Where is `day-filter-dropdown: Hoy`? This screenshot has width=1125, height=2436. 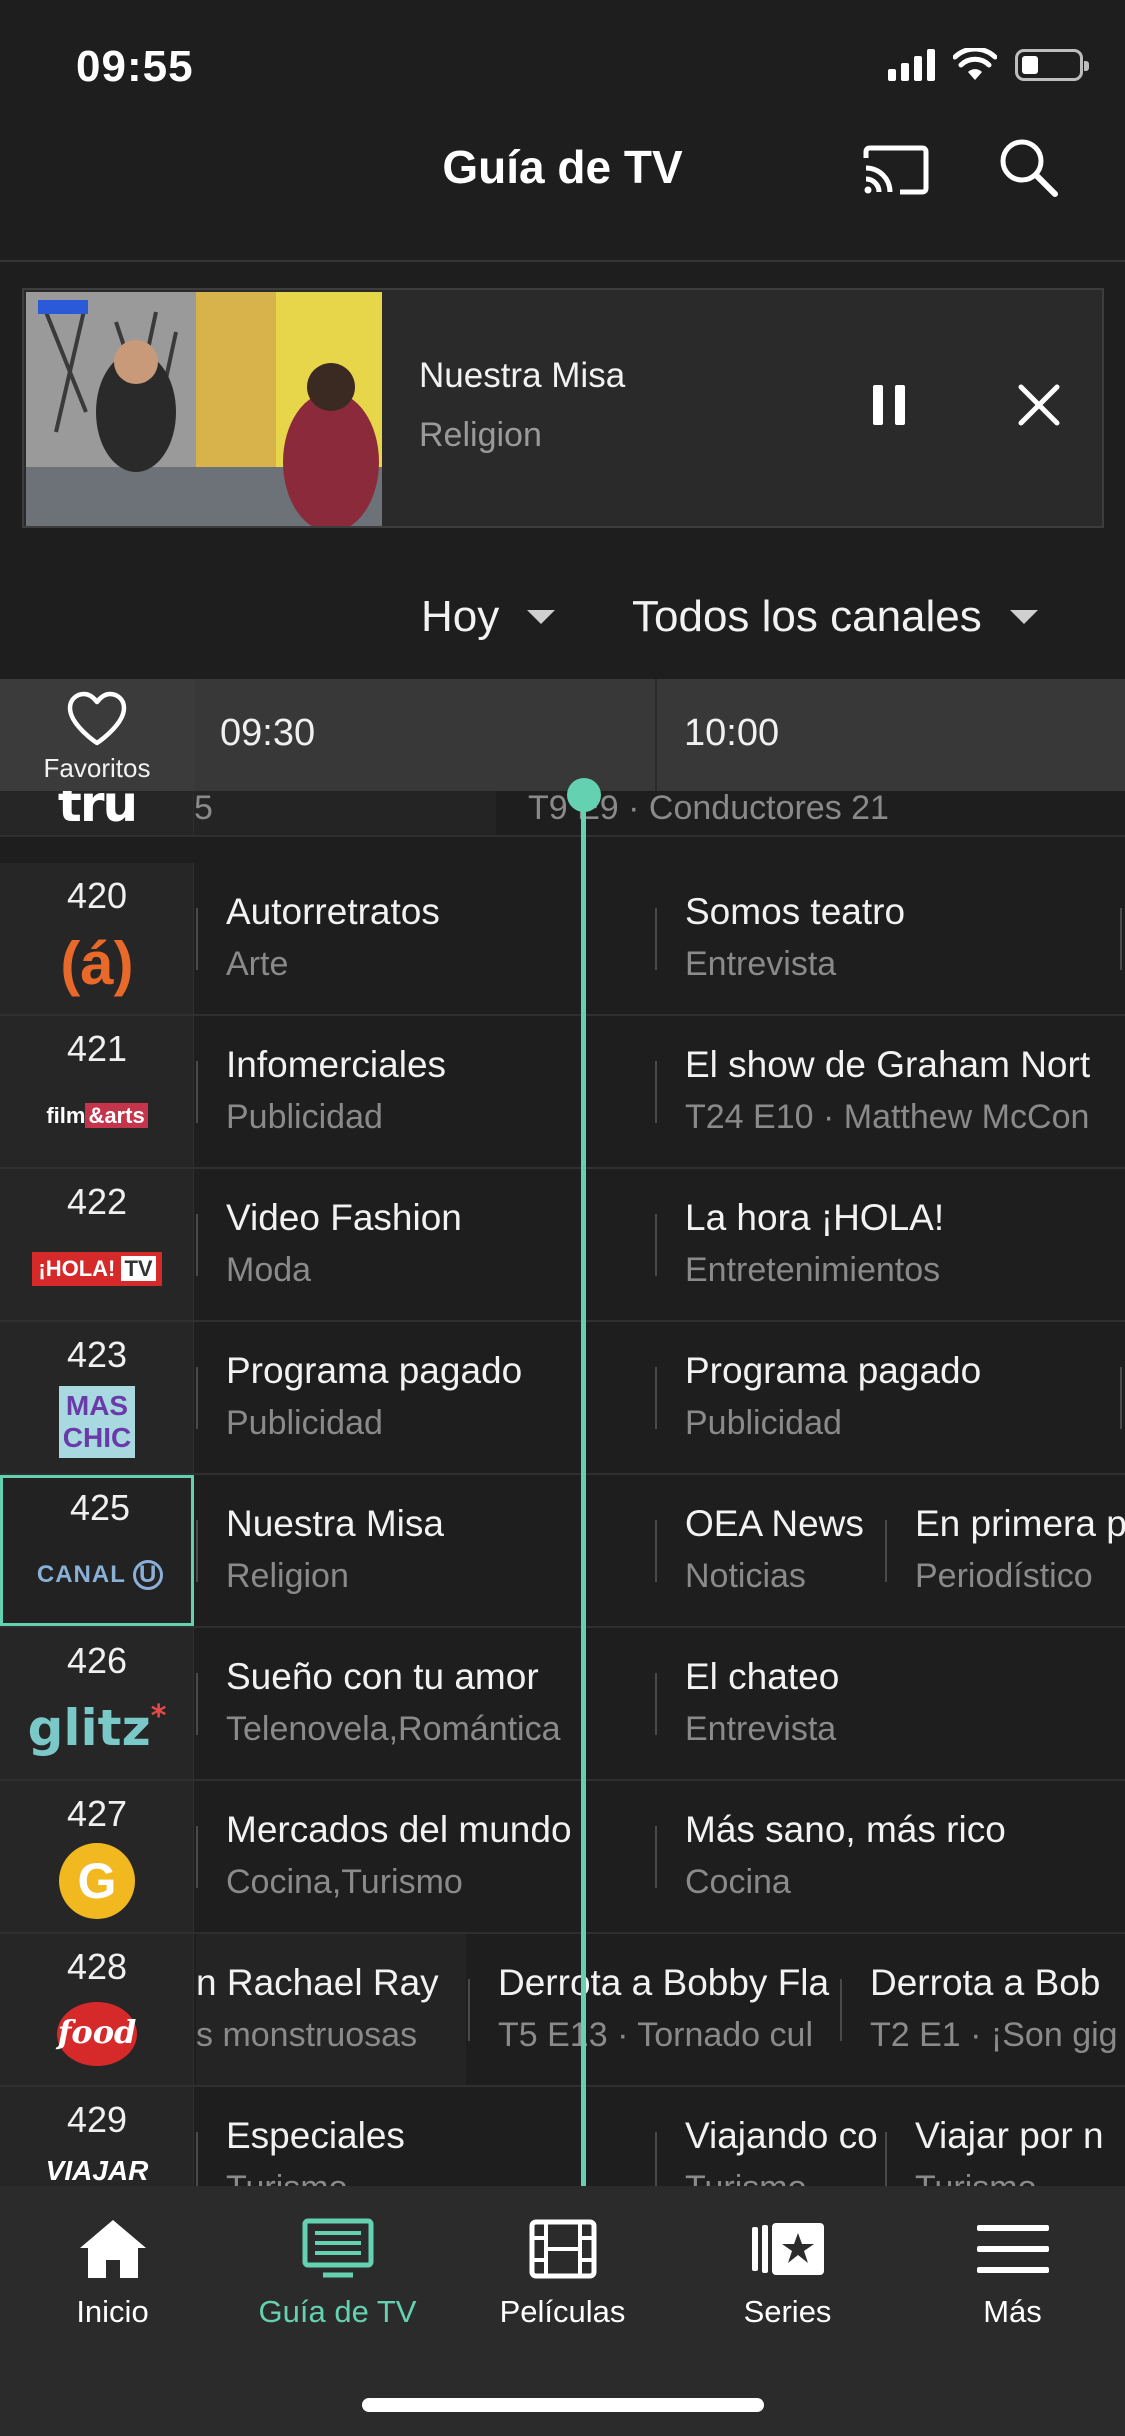
day-filter-dropdown: Hoy is located at coordinates (488, 617).